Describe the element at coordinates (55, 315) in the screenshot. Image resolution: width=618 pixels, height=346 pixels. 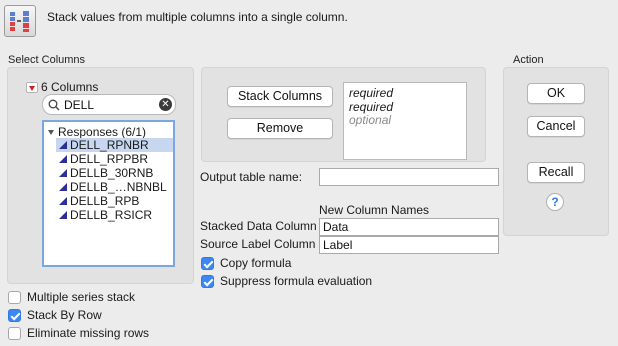
I see `stack-by-row-option: Stack By Row` at that location.